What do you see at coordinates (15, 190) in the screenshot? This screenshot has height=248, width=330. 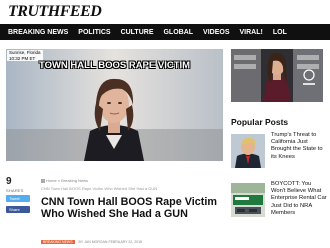 I see `share-count-label: SHARES` at bounding box center [15, 190].